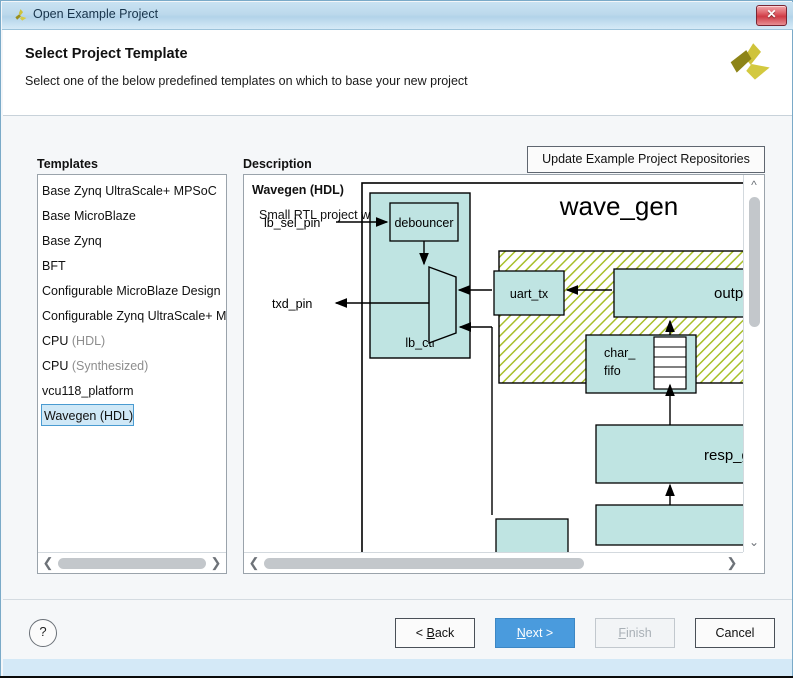 The height and width of the screenshot is (683, 793). What do you see at coordinates (292, 223) in the screenshot?
I see `diagram-port-lb-sel-pin: lb_sel_pin` at bounding box center [292, 223].